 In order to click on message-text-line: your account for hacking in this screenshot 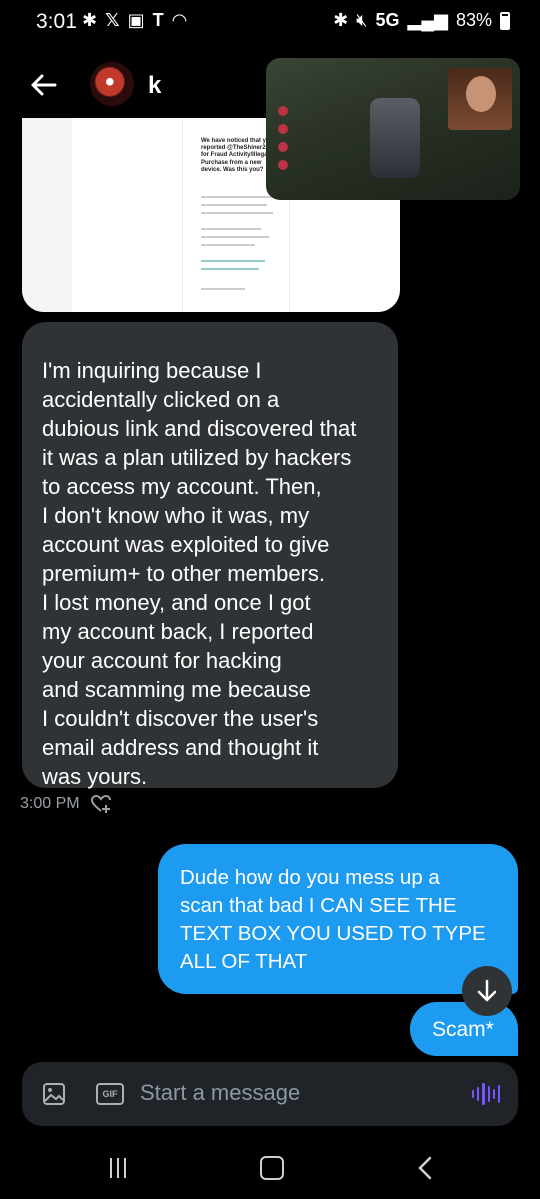, I will do `click(162, 660)`.